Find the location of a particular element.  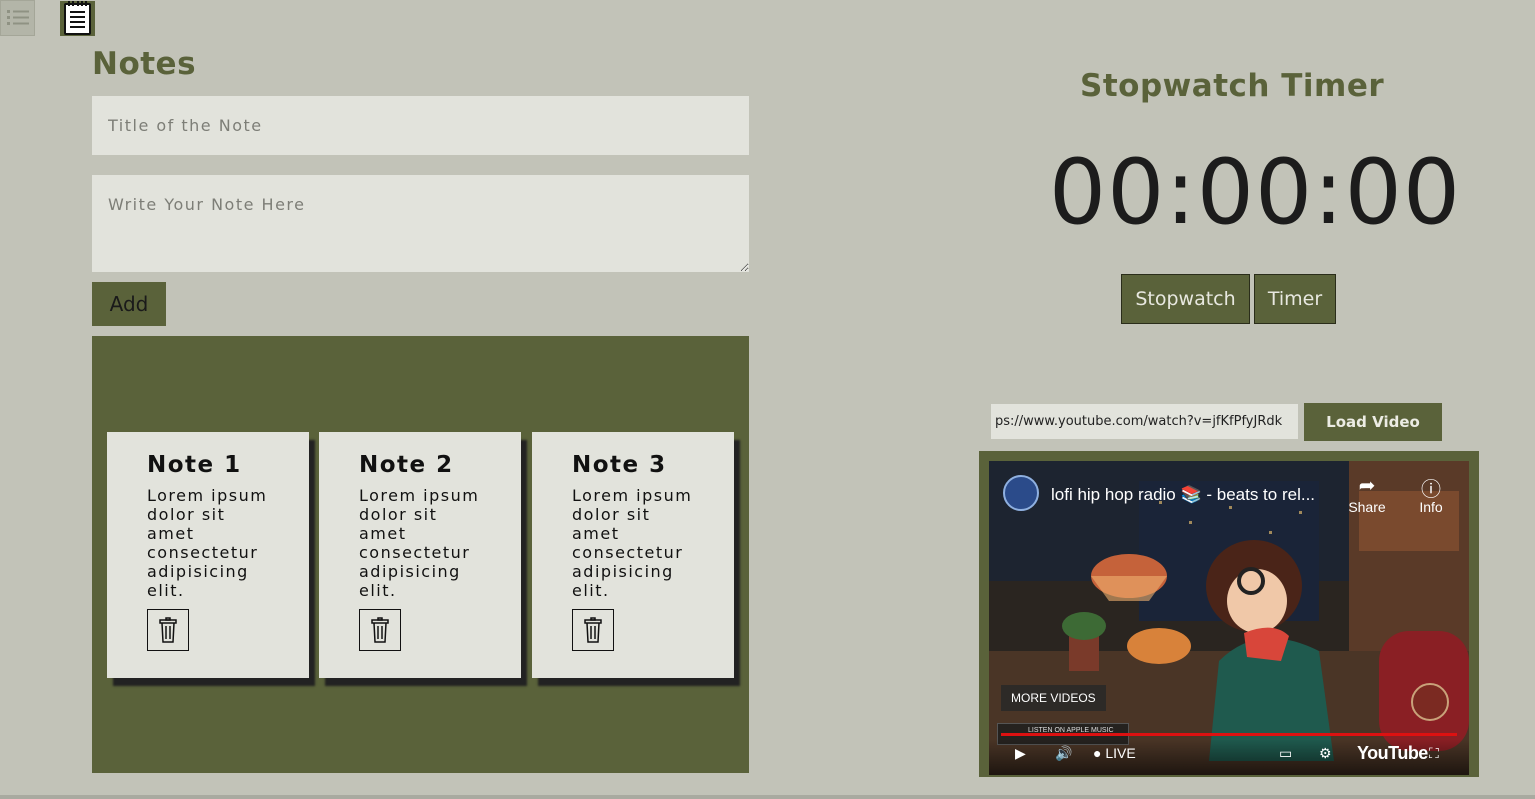

progress-bar is located at coordinates (1229, 734).